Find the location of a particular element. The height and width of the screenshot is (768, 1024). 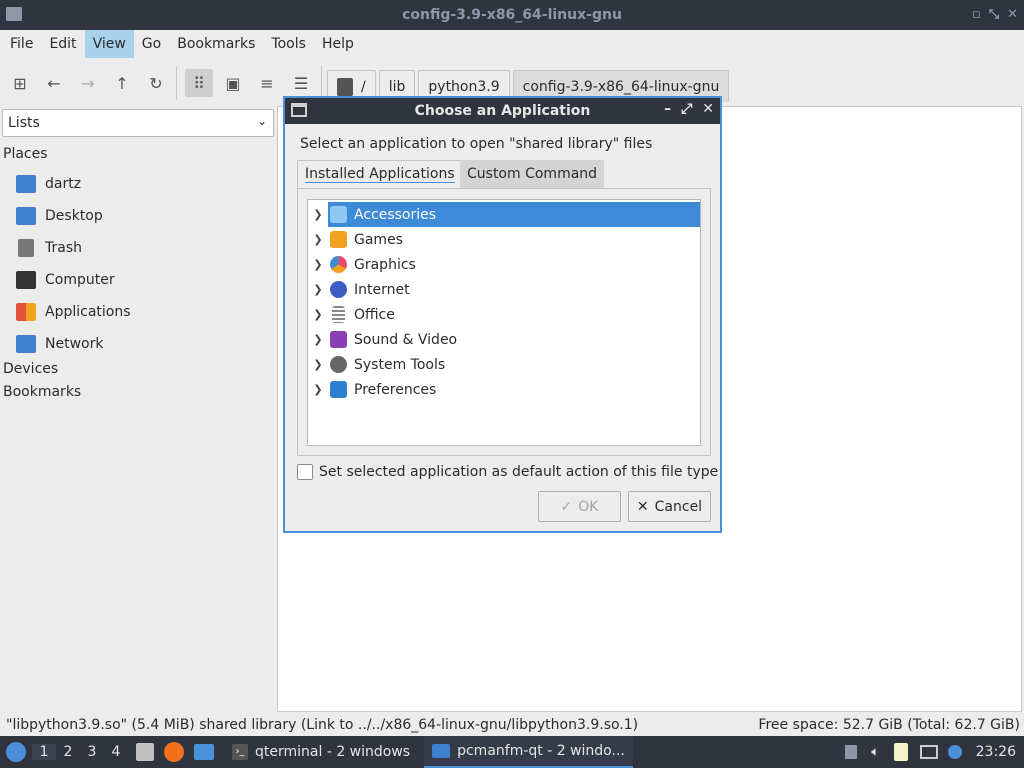

task-label: qterminal - 2 windows is located at coordinates (333, 752).